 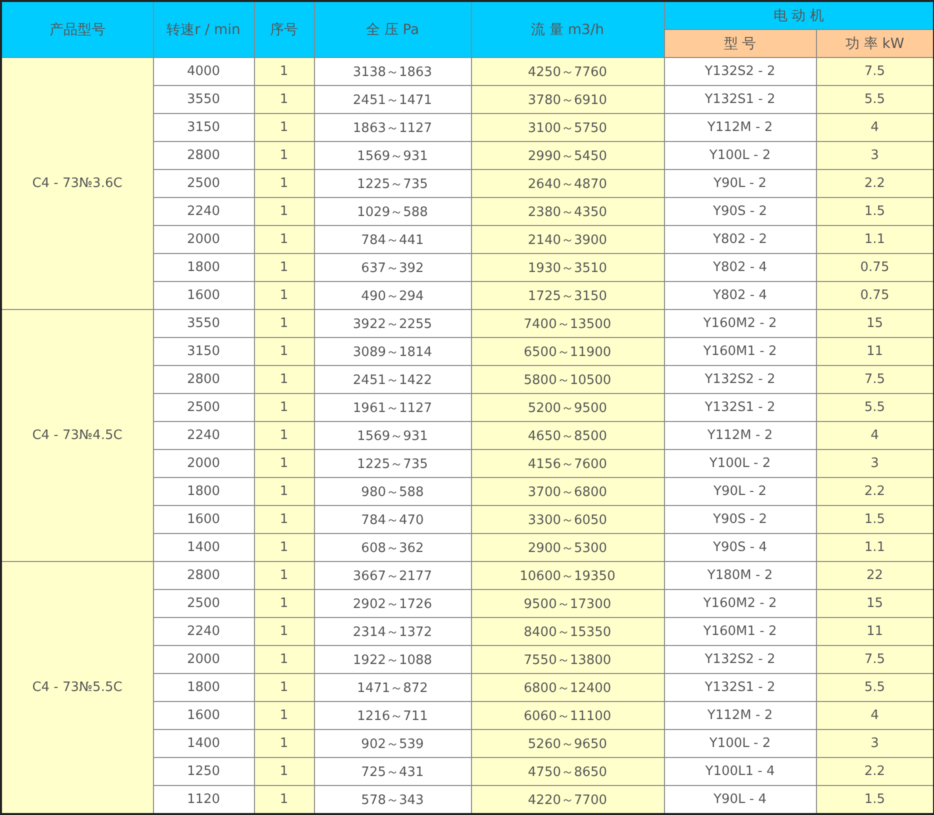 What do you see at coordinates (567, 184) in the screenshot?
I see `table-cell: 2640～4870` at bounding box center [567, 184].